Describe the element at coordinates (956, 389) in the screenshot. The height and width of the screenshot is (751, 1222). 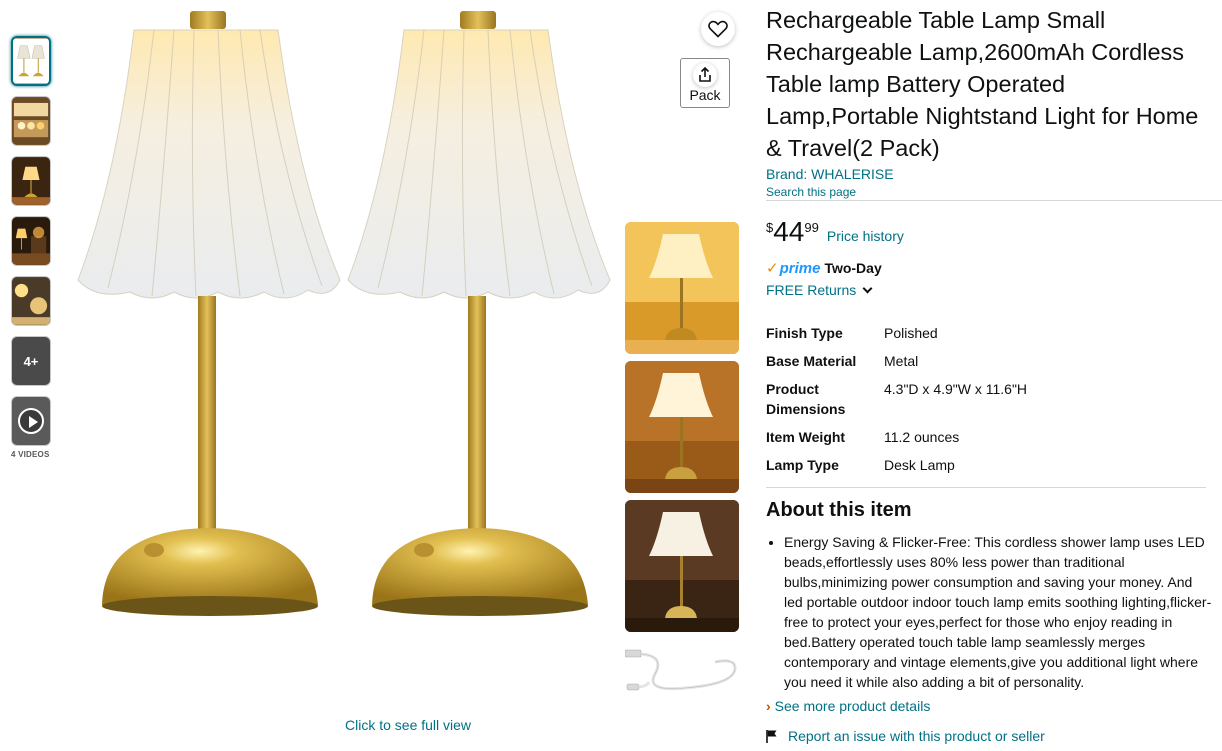
I see `spec-value: 4.3"D x 4.9"W x 11.6"H` at that location.